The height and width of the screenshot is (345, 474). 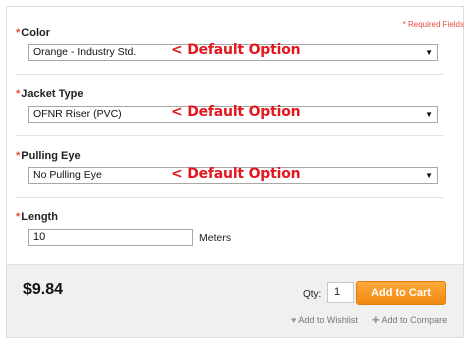 What do you see at coordinates (409, 320) in the screenshot?
I see `add-to-compare-link: ✚ Add to Compare` at bounding box center [409, 320].